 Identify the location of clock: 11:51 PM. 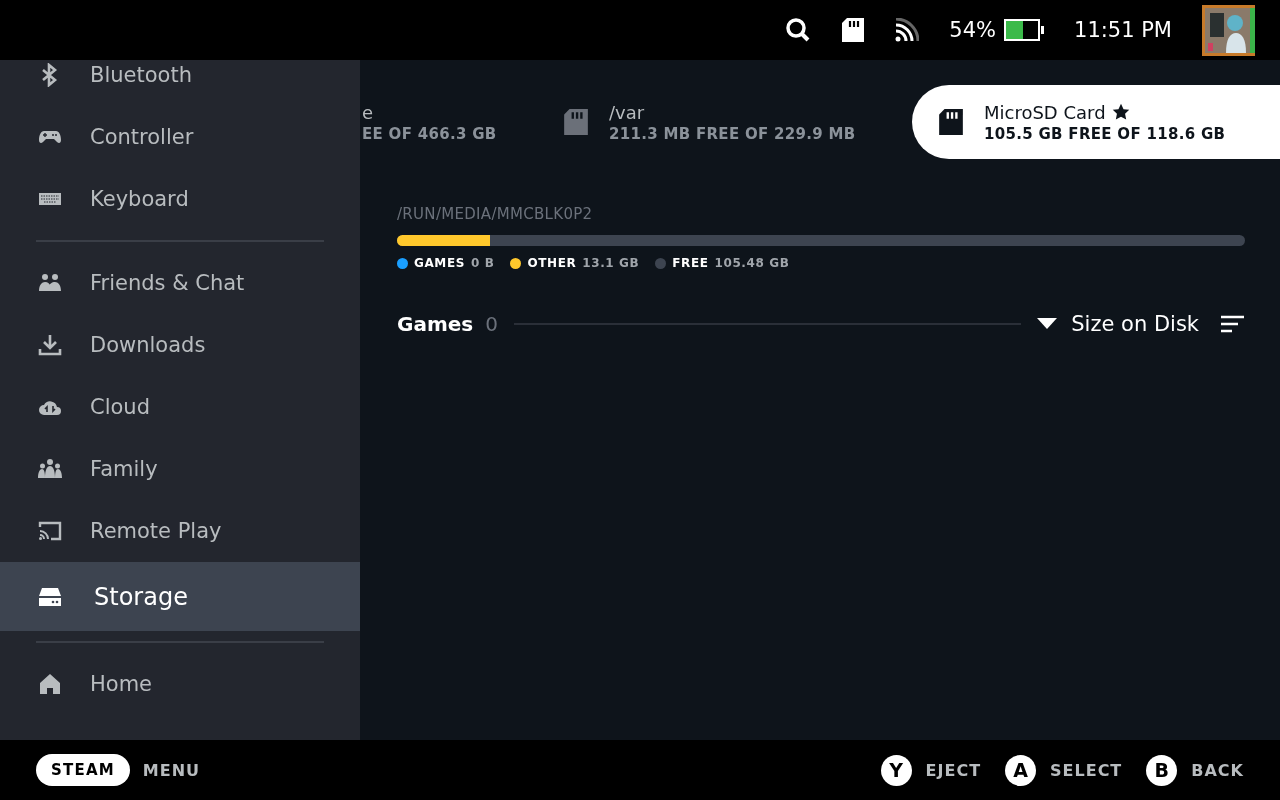
(1123, 30).